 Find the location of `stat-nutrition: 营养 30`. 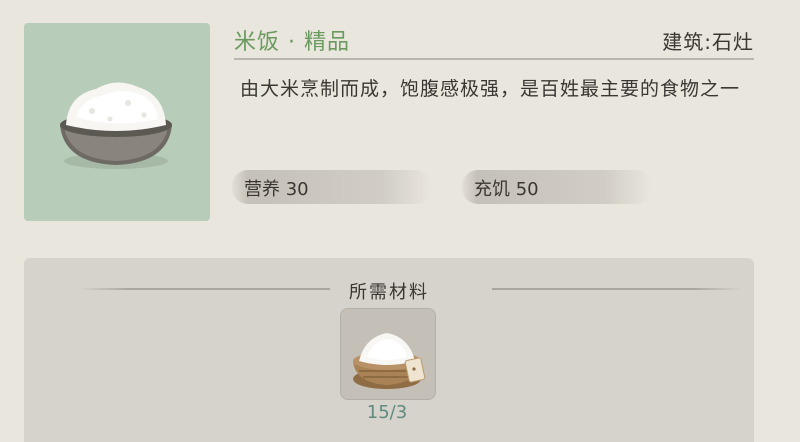

stat-nutrition: 营养 30 is located at coordinates (332, 187).